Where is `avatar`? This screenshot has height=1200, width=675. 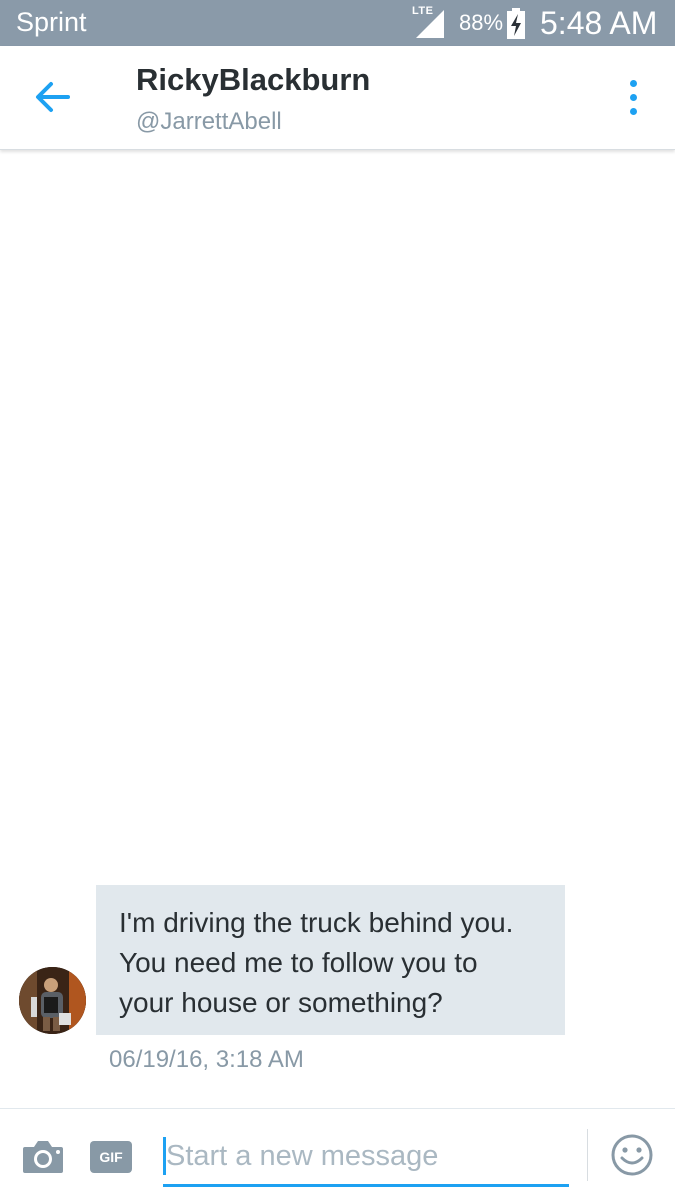 avatar is located at coordinates (52, 1000).